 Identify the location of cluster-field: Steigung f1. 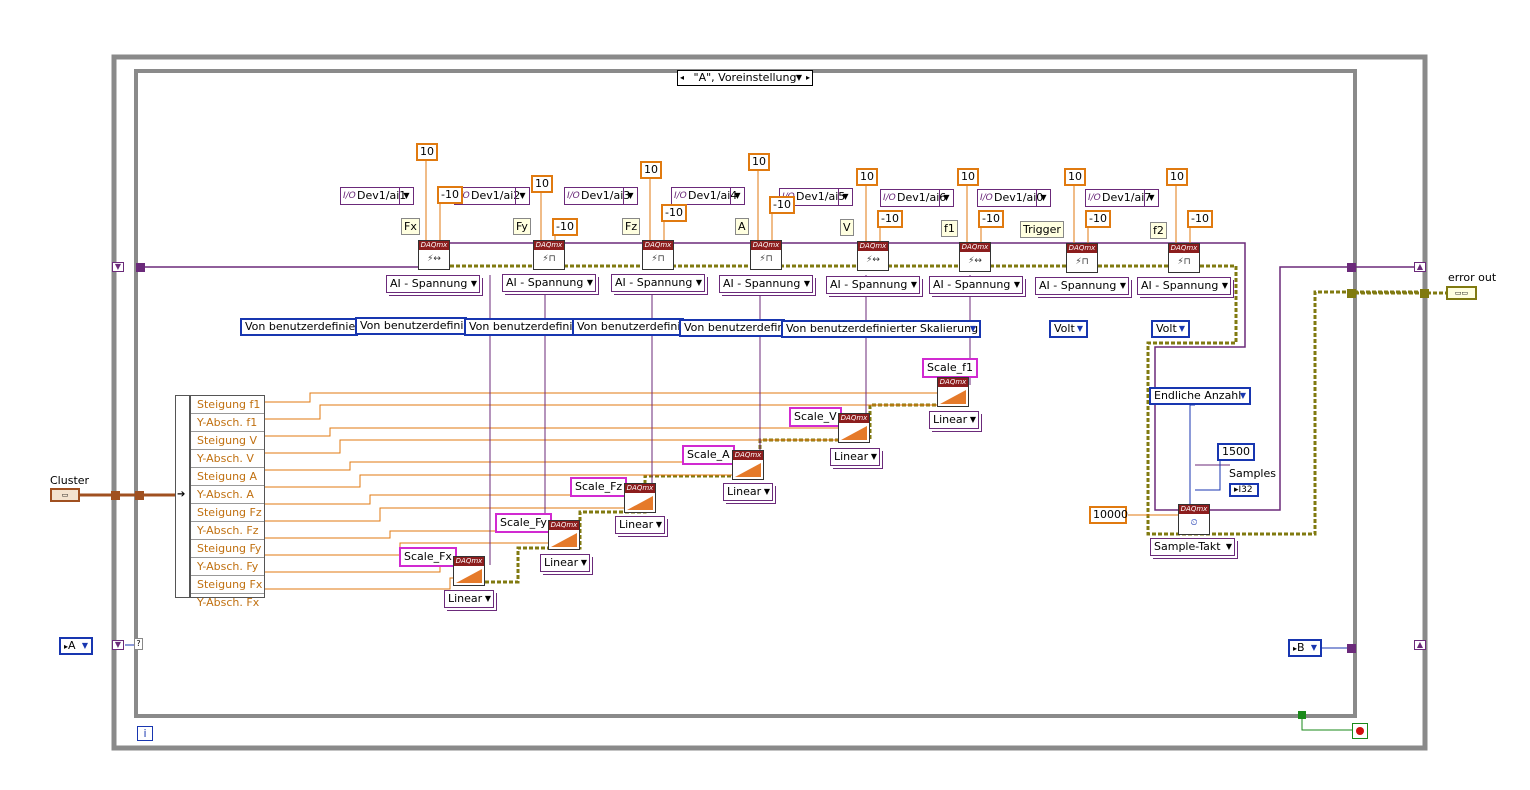
(227, 405).